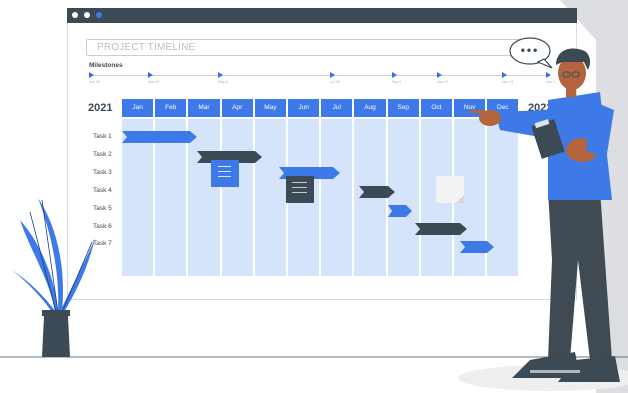 This screenshot has height=393, width=628. What do you see at coordinates (53, 277) in the screenshot?
I see `plant` at bounding box center [53, 277].